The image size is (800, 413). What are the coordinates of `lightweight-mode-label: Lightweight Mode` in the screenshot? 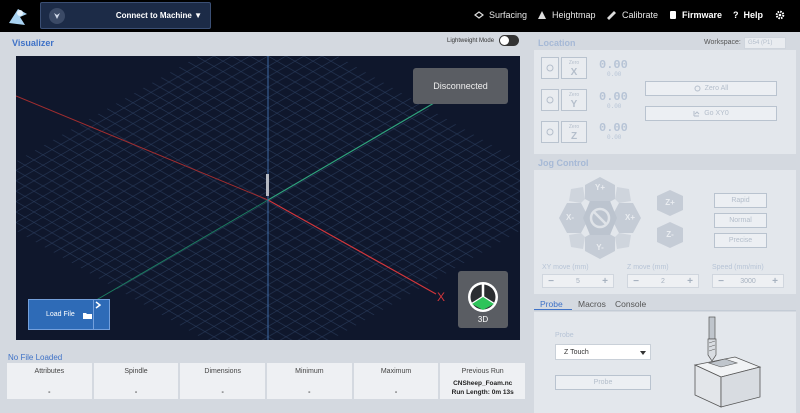 It's located at (471, 41).